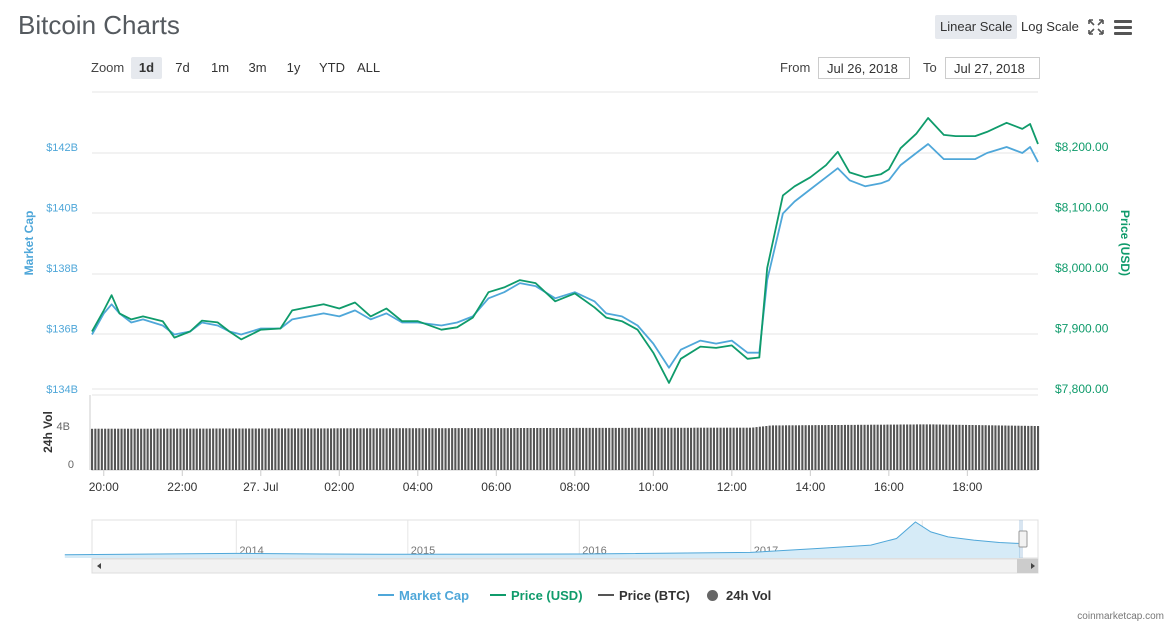 Image resolution: width=1174 pixels, height=626 pixels. Describe the element at coordinates (1082, 147) in the screenshot. I see `y-right-tick: $8,200.00` at that location.